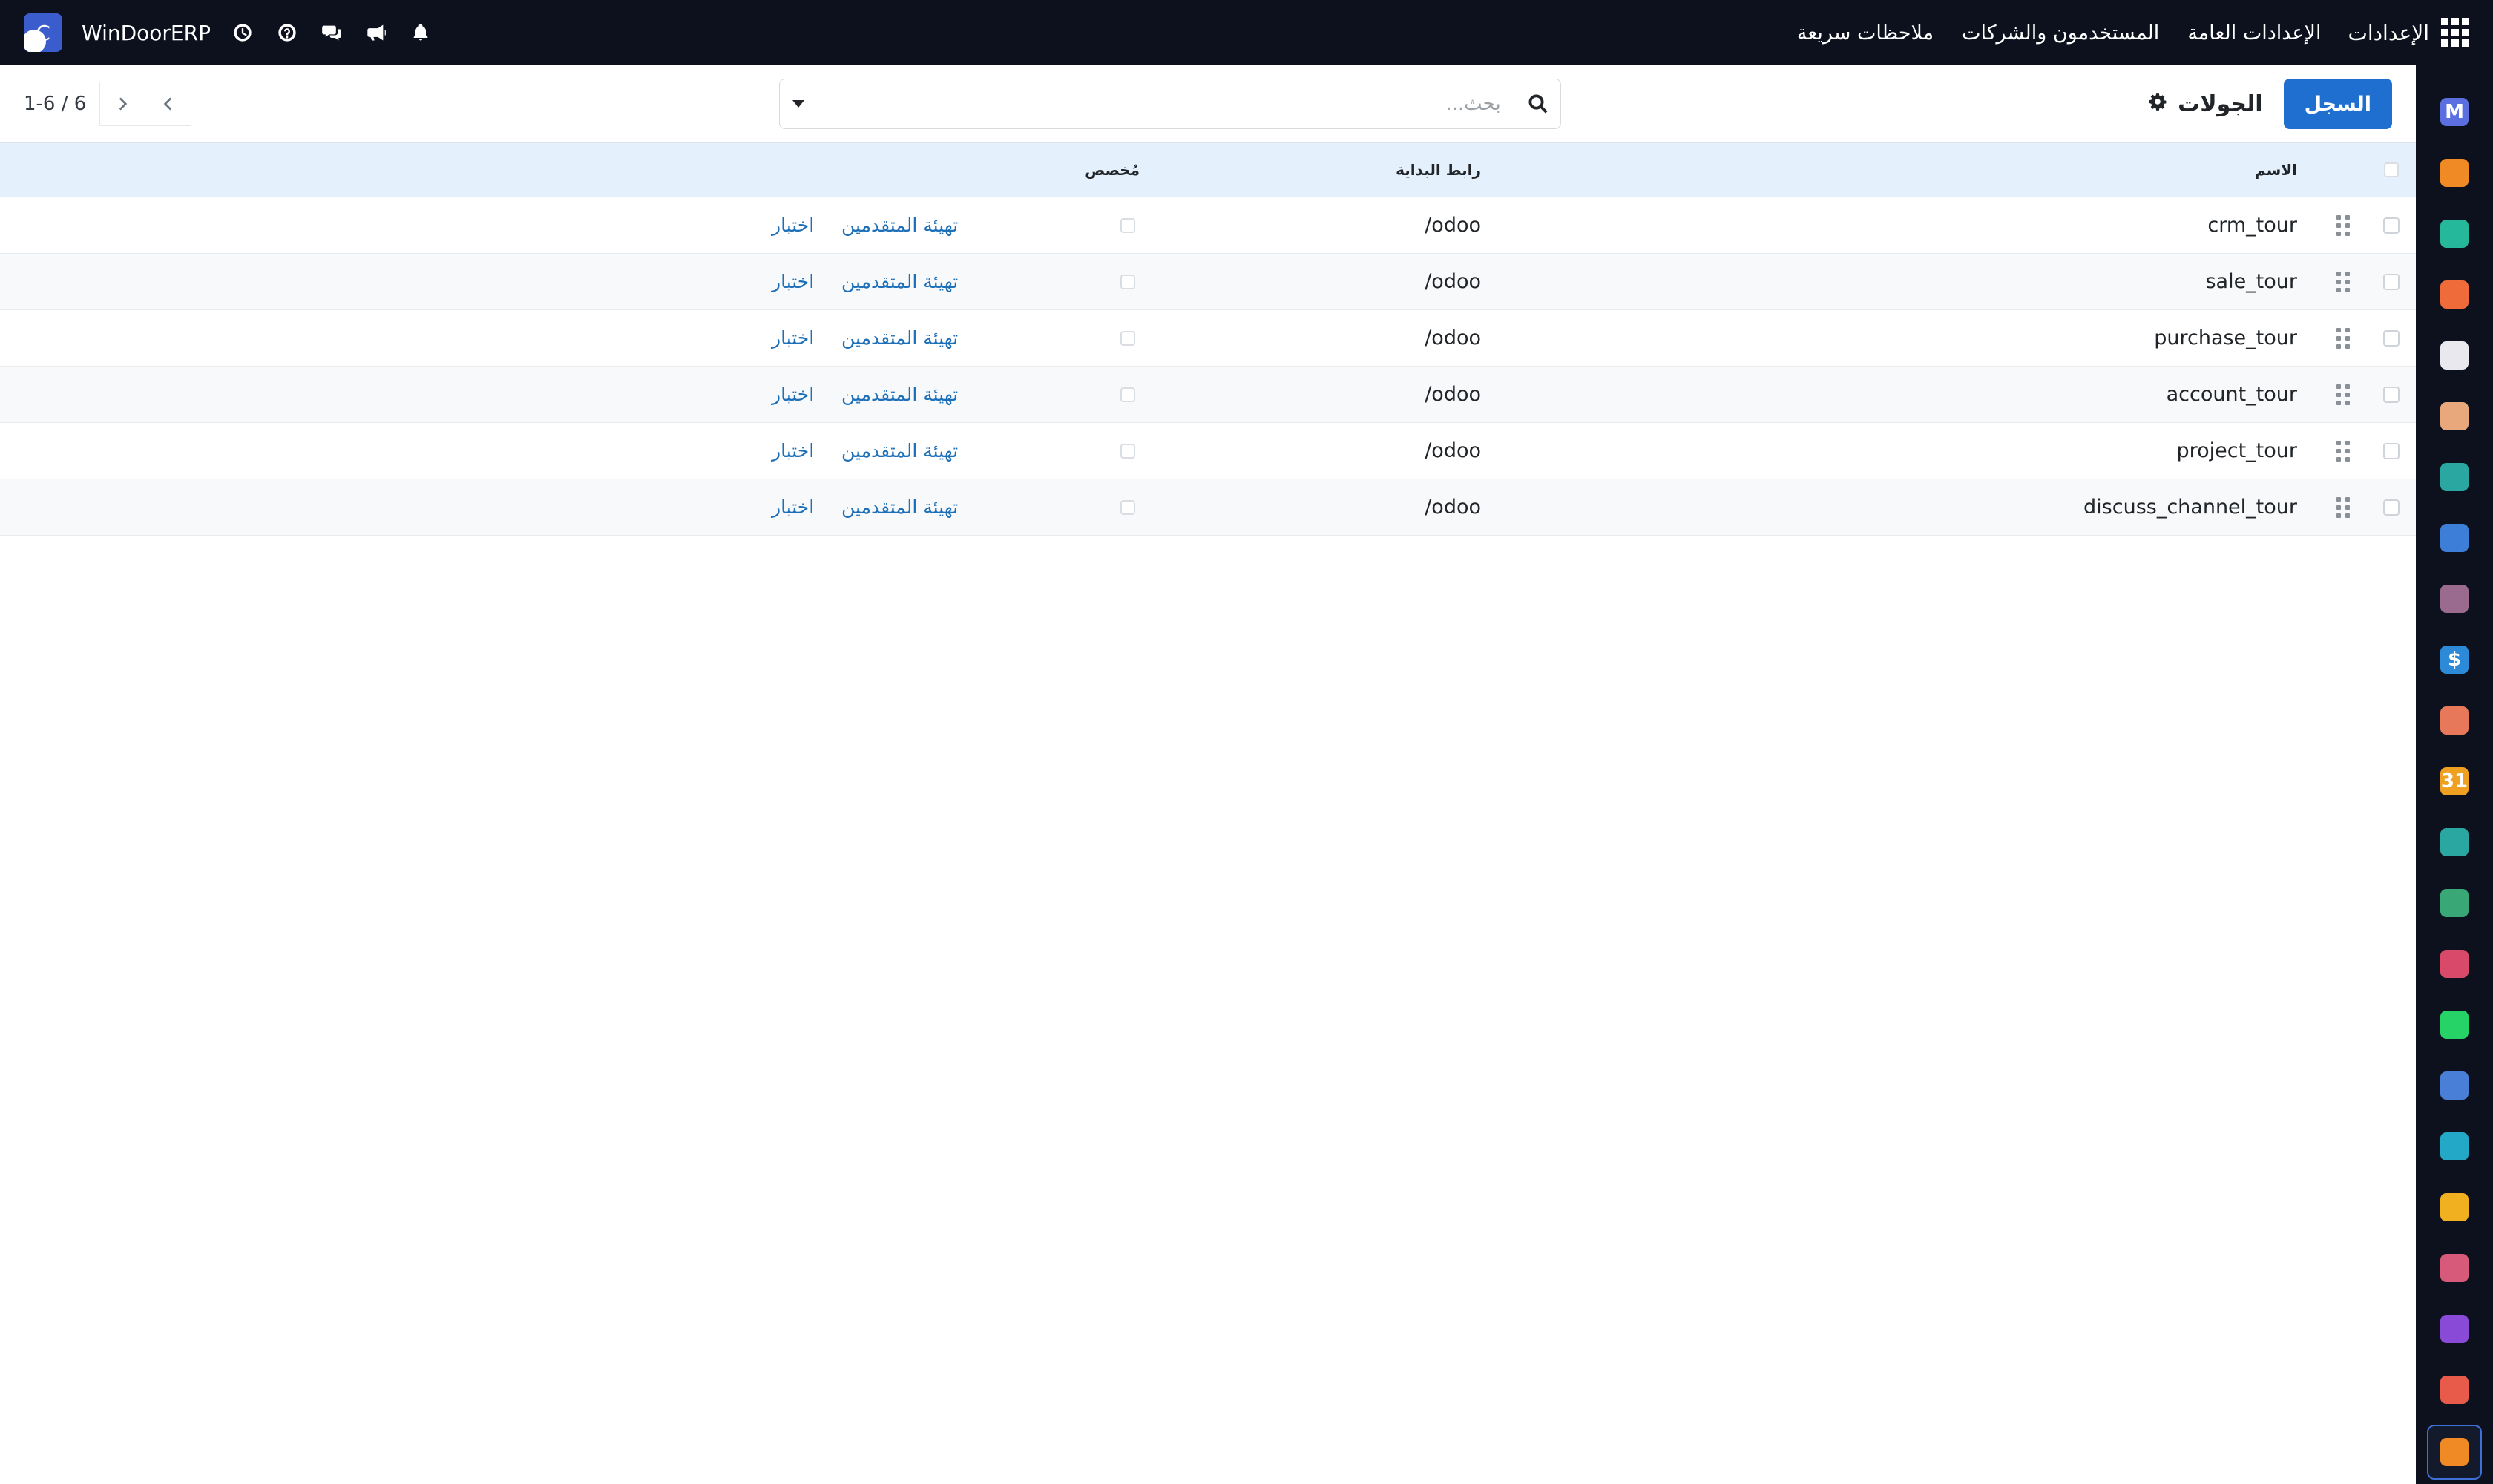  Describe the element at coordinates (2391, 169) in the screenshot. I see `select-all-checkbox` at that location.